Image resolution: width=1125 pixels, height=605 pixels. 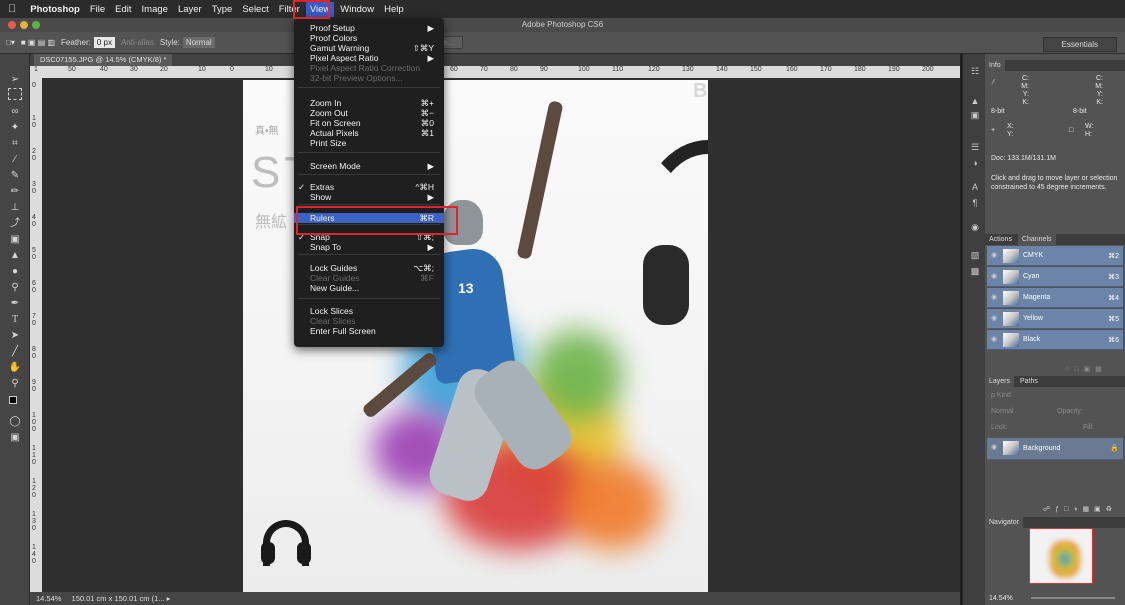 I want to click on clone-stamp-tool-icon: ⊥, so click(x=15, y=208).